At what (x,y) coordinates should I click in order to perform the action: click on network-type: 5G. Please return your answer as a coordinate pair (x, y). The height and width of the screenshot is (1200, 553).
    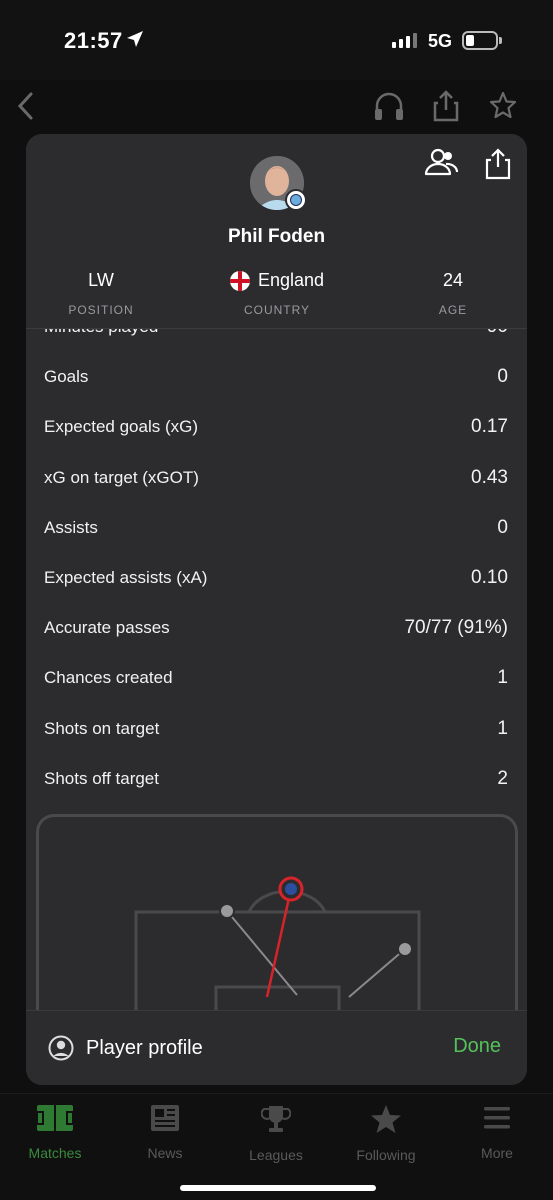
    Looking at the image, I should click on (440, 41).